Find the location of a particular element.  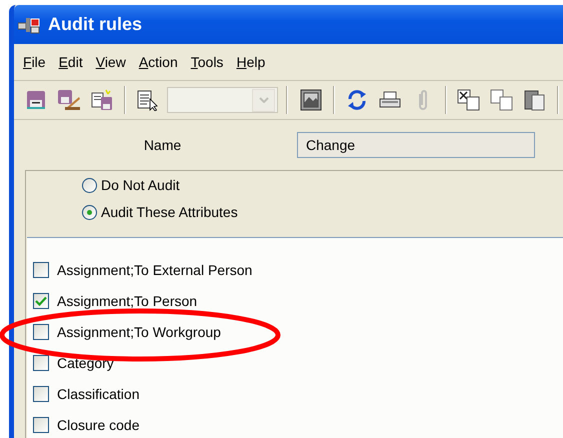

picture-frame-icon is located at coordinates (311, 100).